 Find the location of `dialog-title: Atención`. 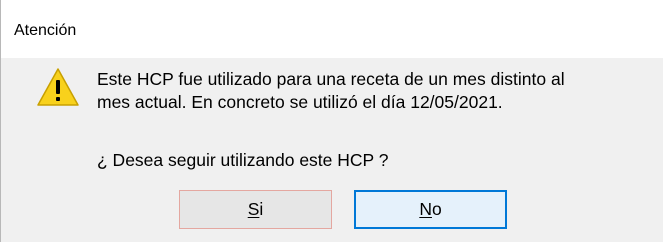

dialog-title: Atención is located at coordinates (45, 30).